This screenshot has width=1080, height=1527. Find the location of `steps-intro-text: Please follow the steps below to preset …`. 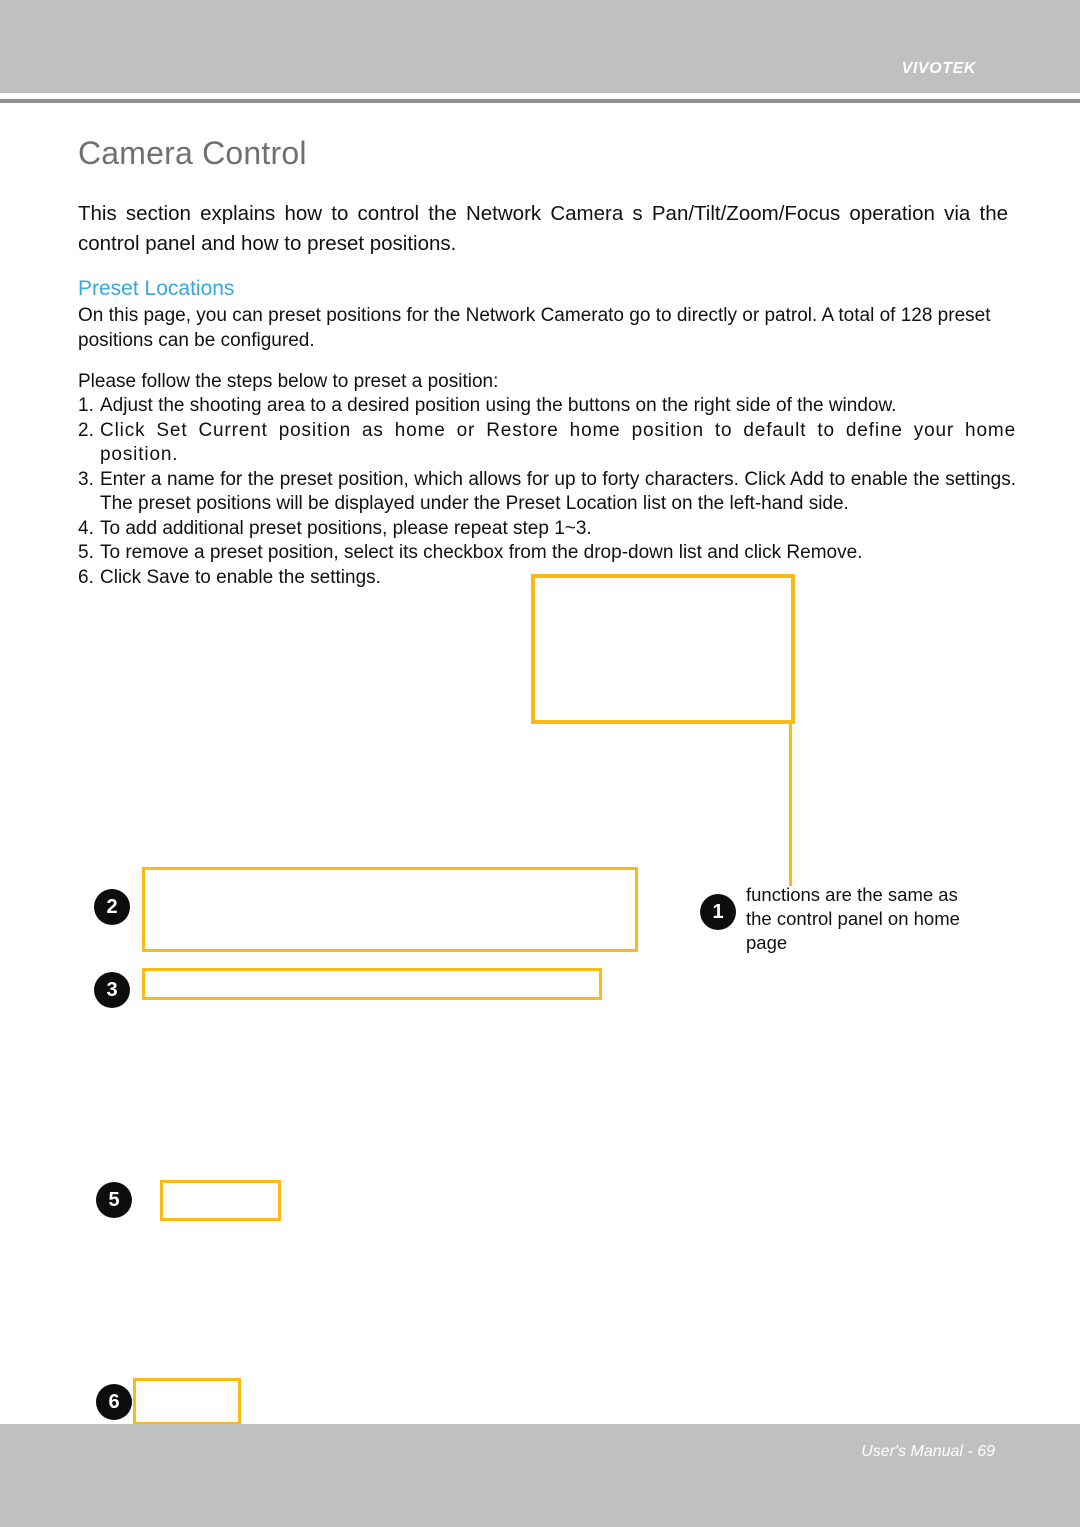

steps-intro-text: Please follow the steps below to preset … is located at coordinates (288, 381).